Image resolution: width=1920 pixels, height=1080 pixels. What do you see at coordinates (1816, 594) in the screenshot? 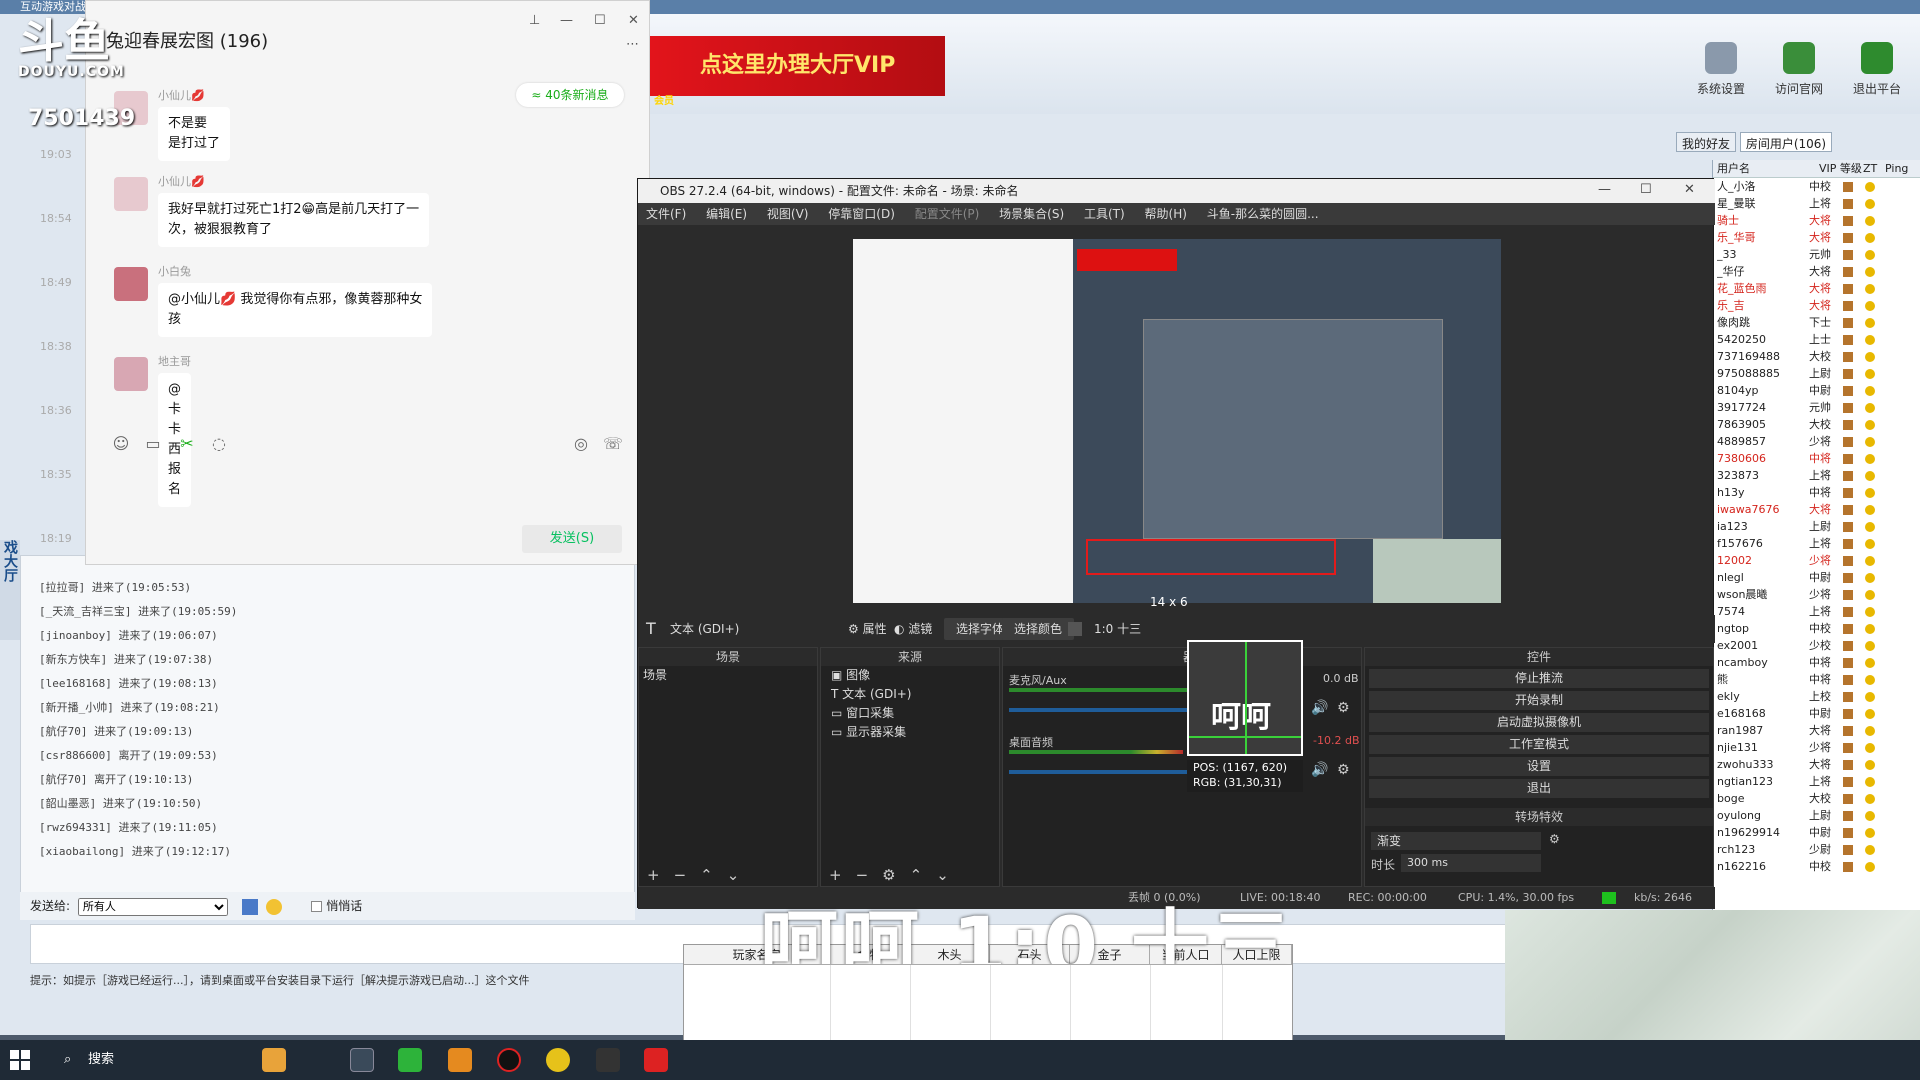
I see `user-row: wson晨曦 少将` at bounding box center [1816, 594].